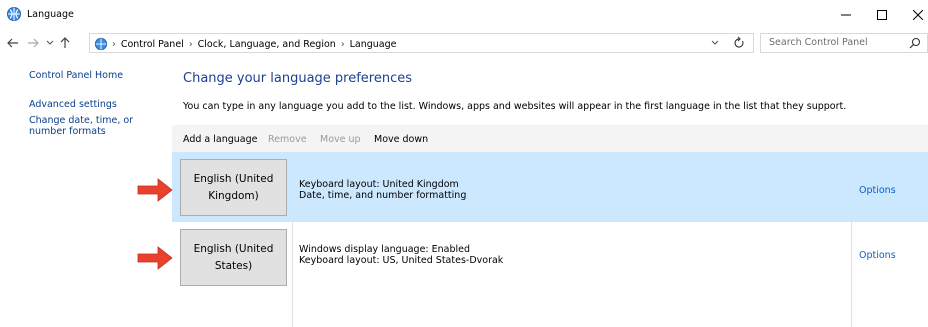 The height and width of the screenshot is (327, 928). What do you see at coordinates (101, 44) in the screenshot?
I see `control-panel-icon` at bounding box center [101, 44].